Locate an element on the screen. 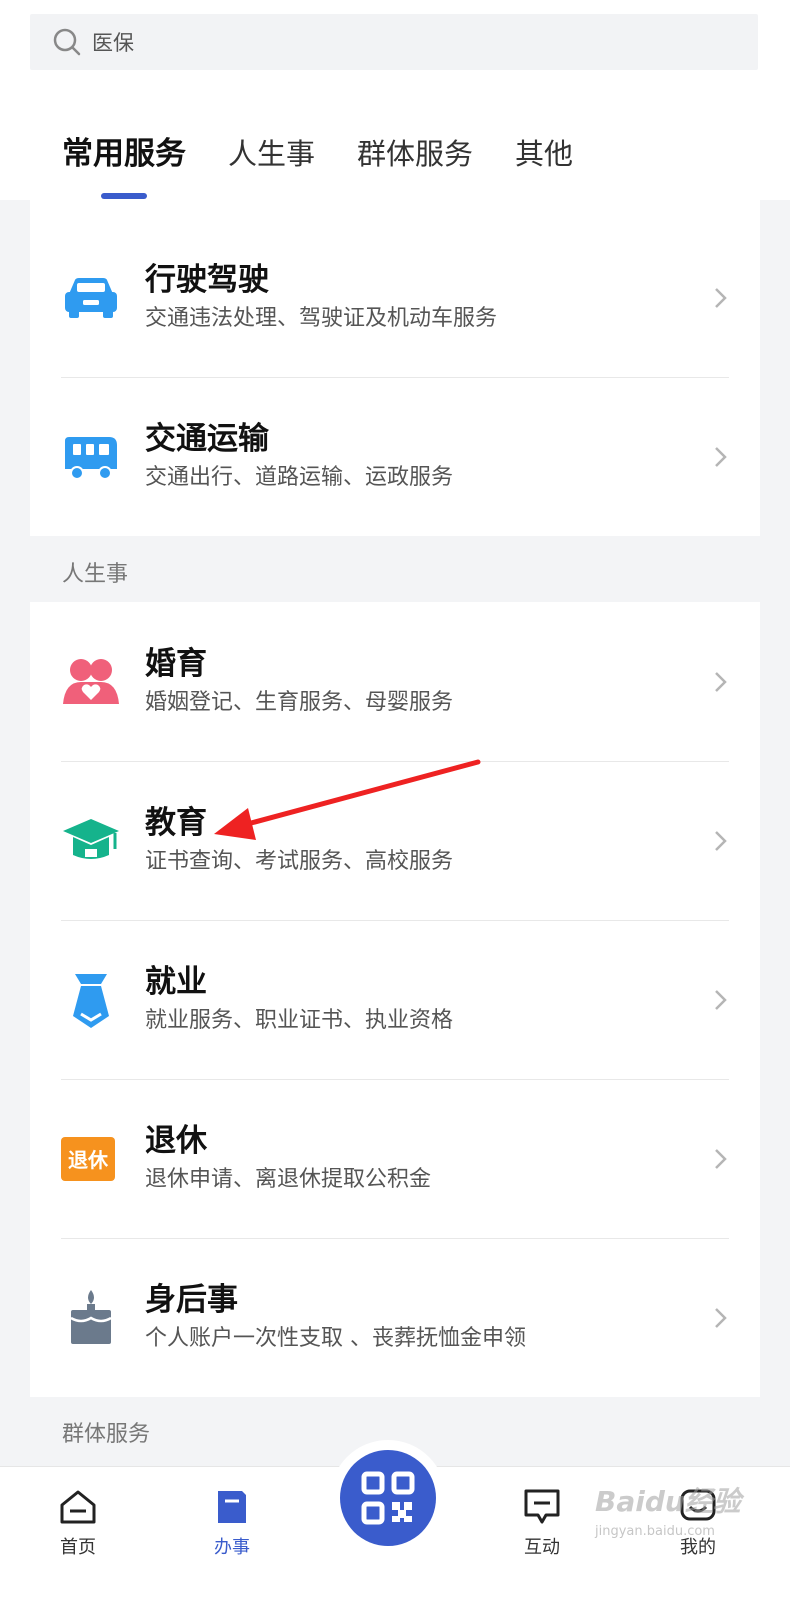 The image size is (790, 1601). search-icon is located at coordinates (67, 42).